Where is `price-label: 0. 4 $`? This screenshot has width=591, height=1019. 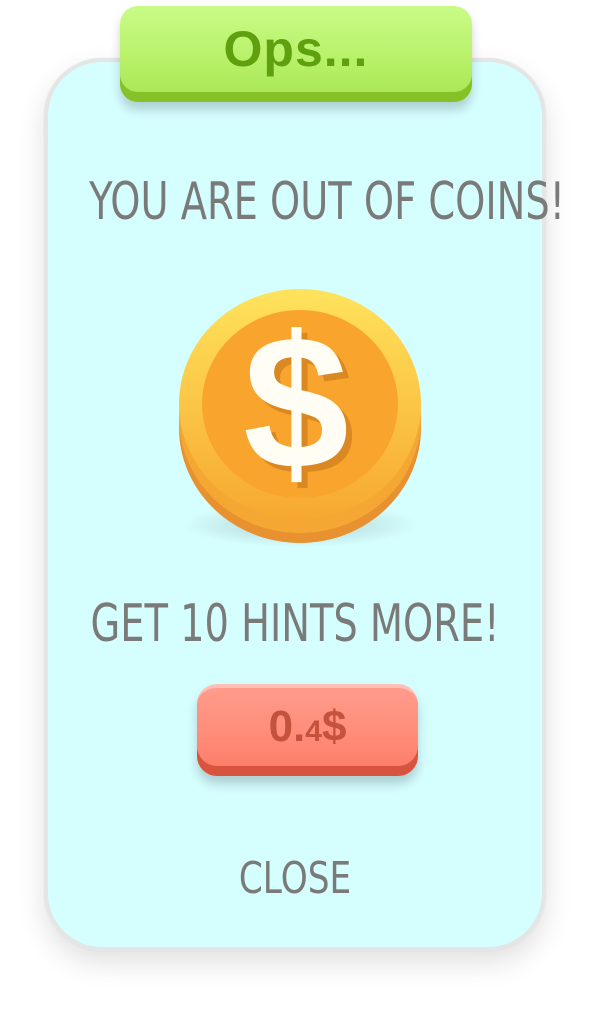
price-label: 0. 4 $ is located at coordinates (308, 727).